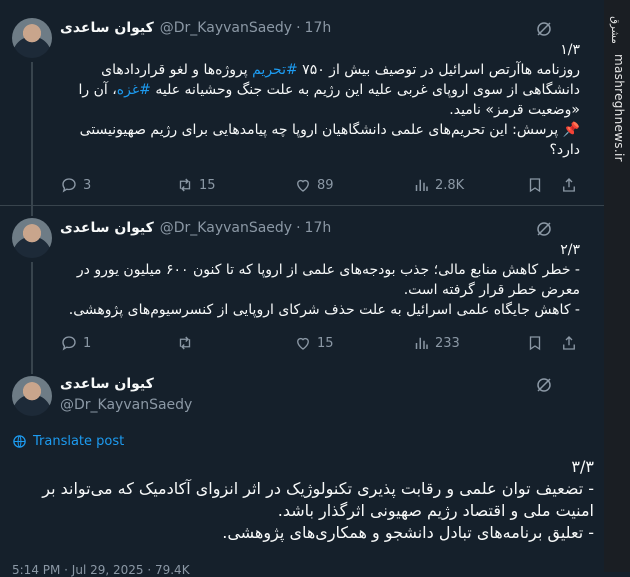 The image size is (630, 577). I want to click on action-bar: 1 15 233, so click(320, 344).